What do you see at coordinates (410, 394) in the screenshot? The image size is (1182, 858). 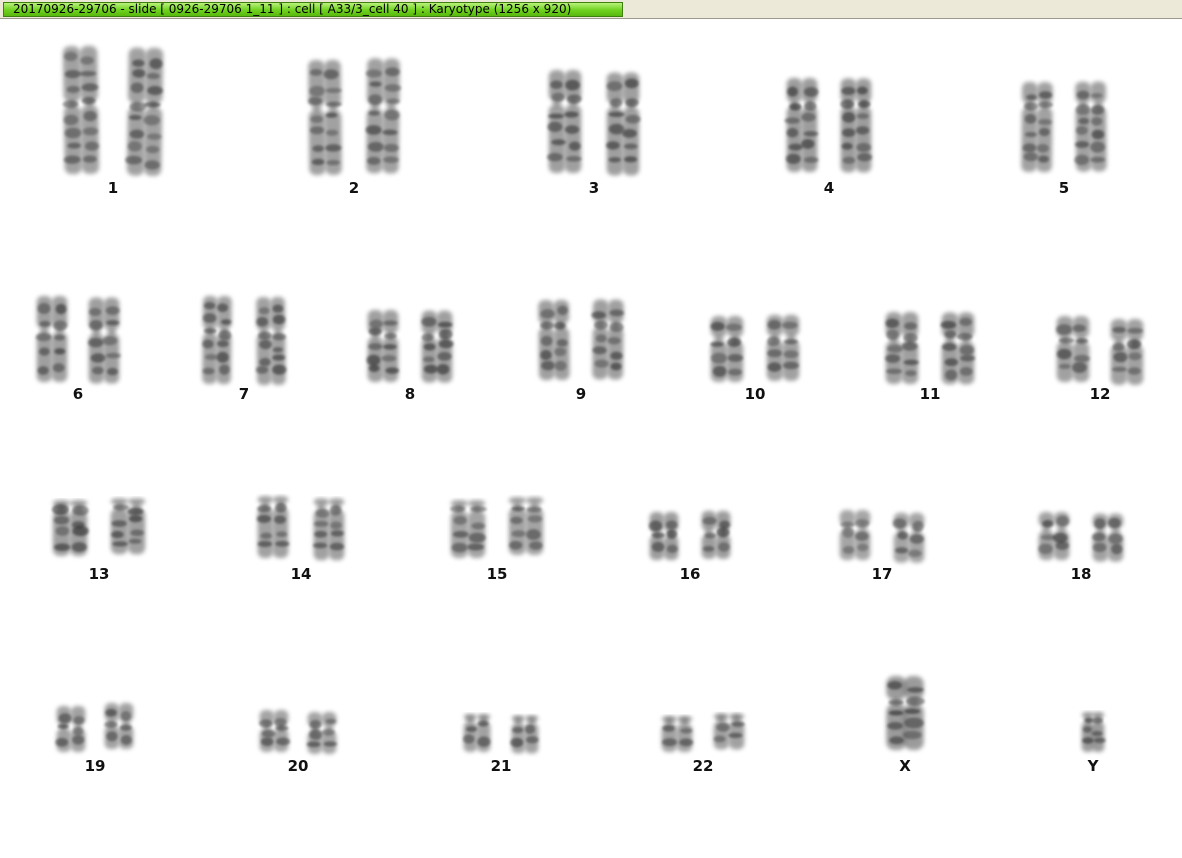 I see `chromosome-label-8: 8` at bounding box center [410, 394].